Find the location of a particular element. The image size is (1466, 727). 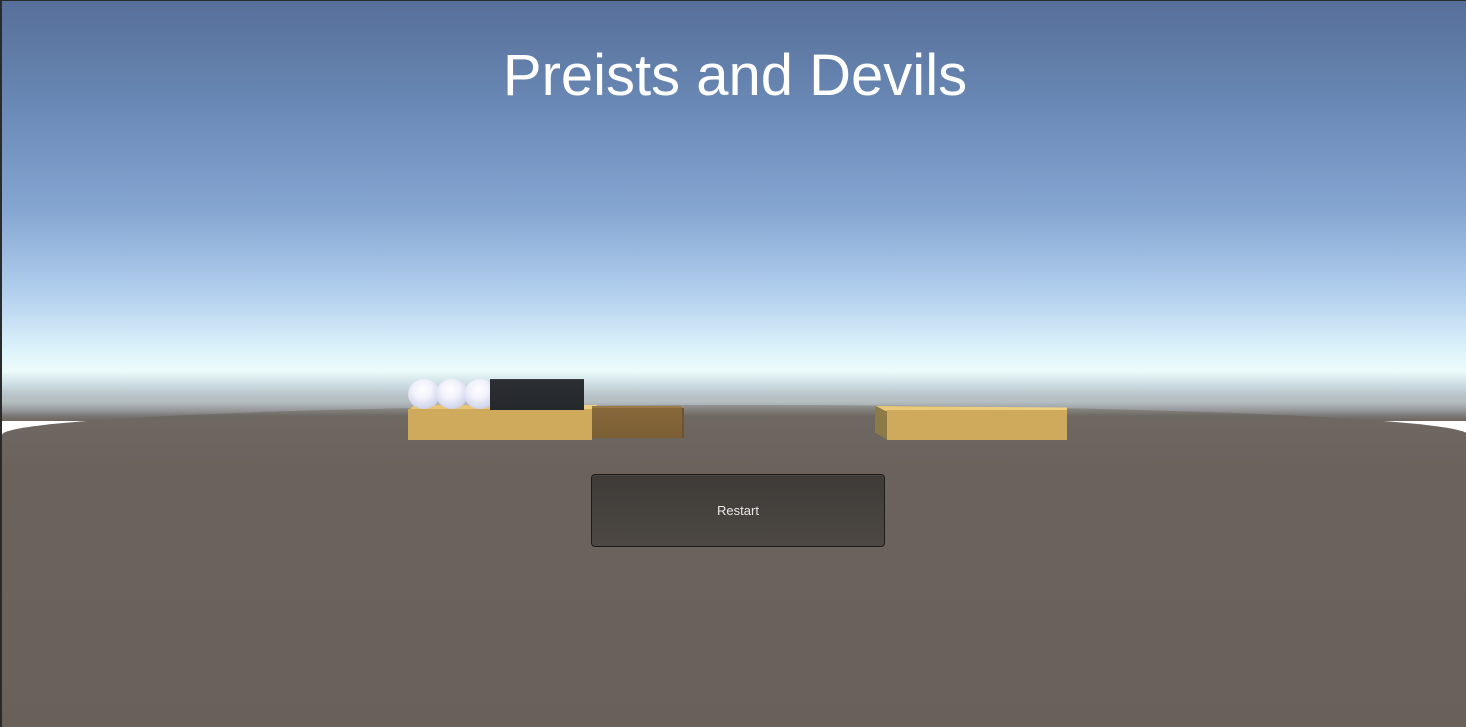

restart-button: Restart is located at coordinates (738, 510).